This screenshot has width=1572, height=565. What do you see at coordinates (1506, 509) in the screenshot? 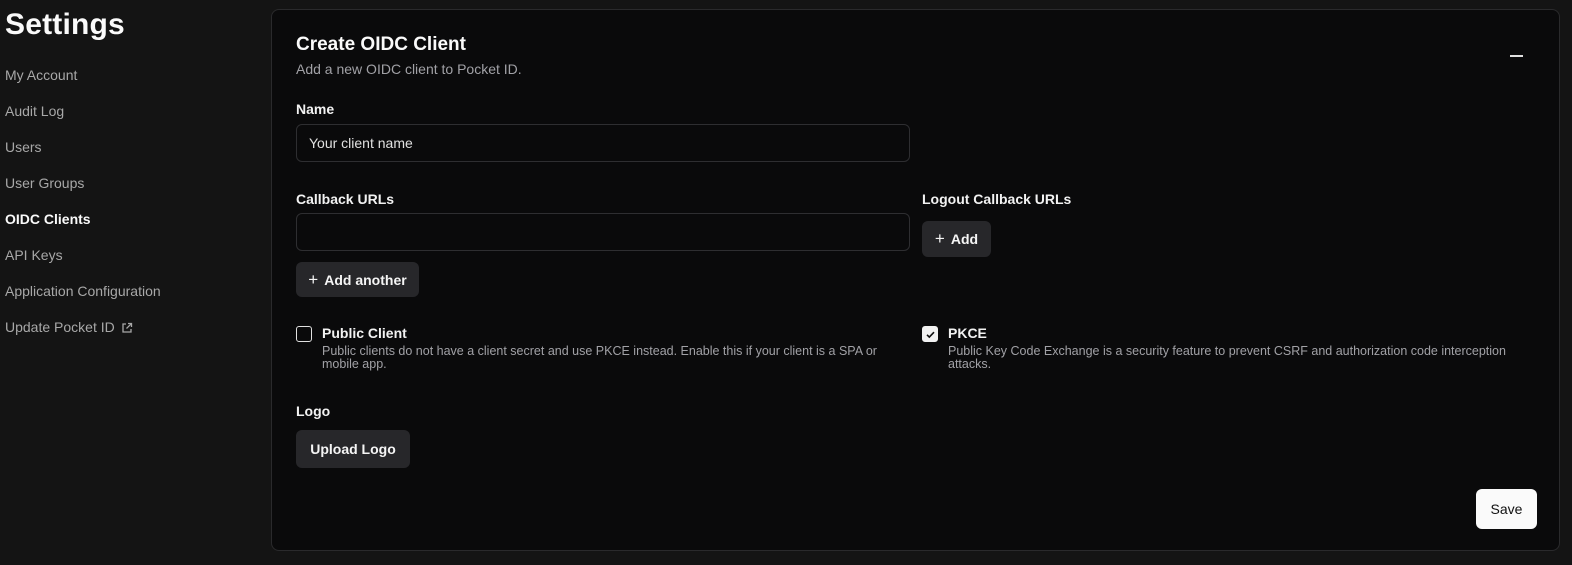
I see `save-button: Save` at bounding box center [1506, 509].